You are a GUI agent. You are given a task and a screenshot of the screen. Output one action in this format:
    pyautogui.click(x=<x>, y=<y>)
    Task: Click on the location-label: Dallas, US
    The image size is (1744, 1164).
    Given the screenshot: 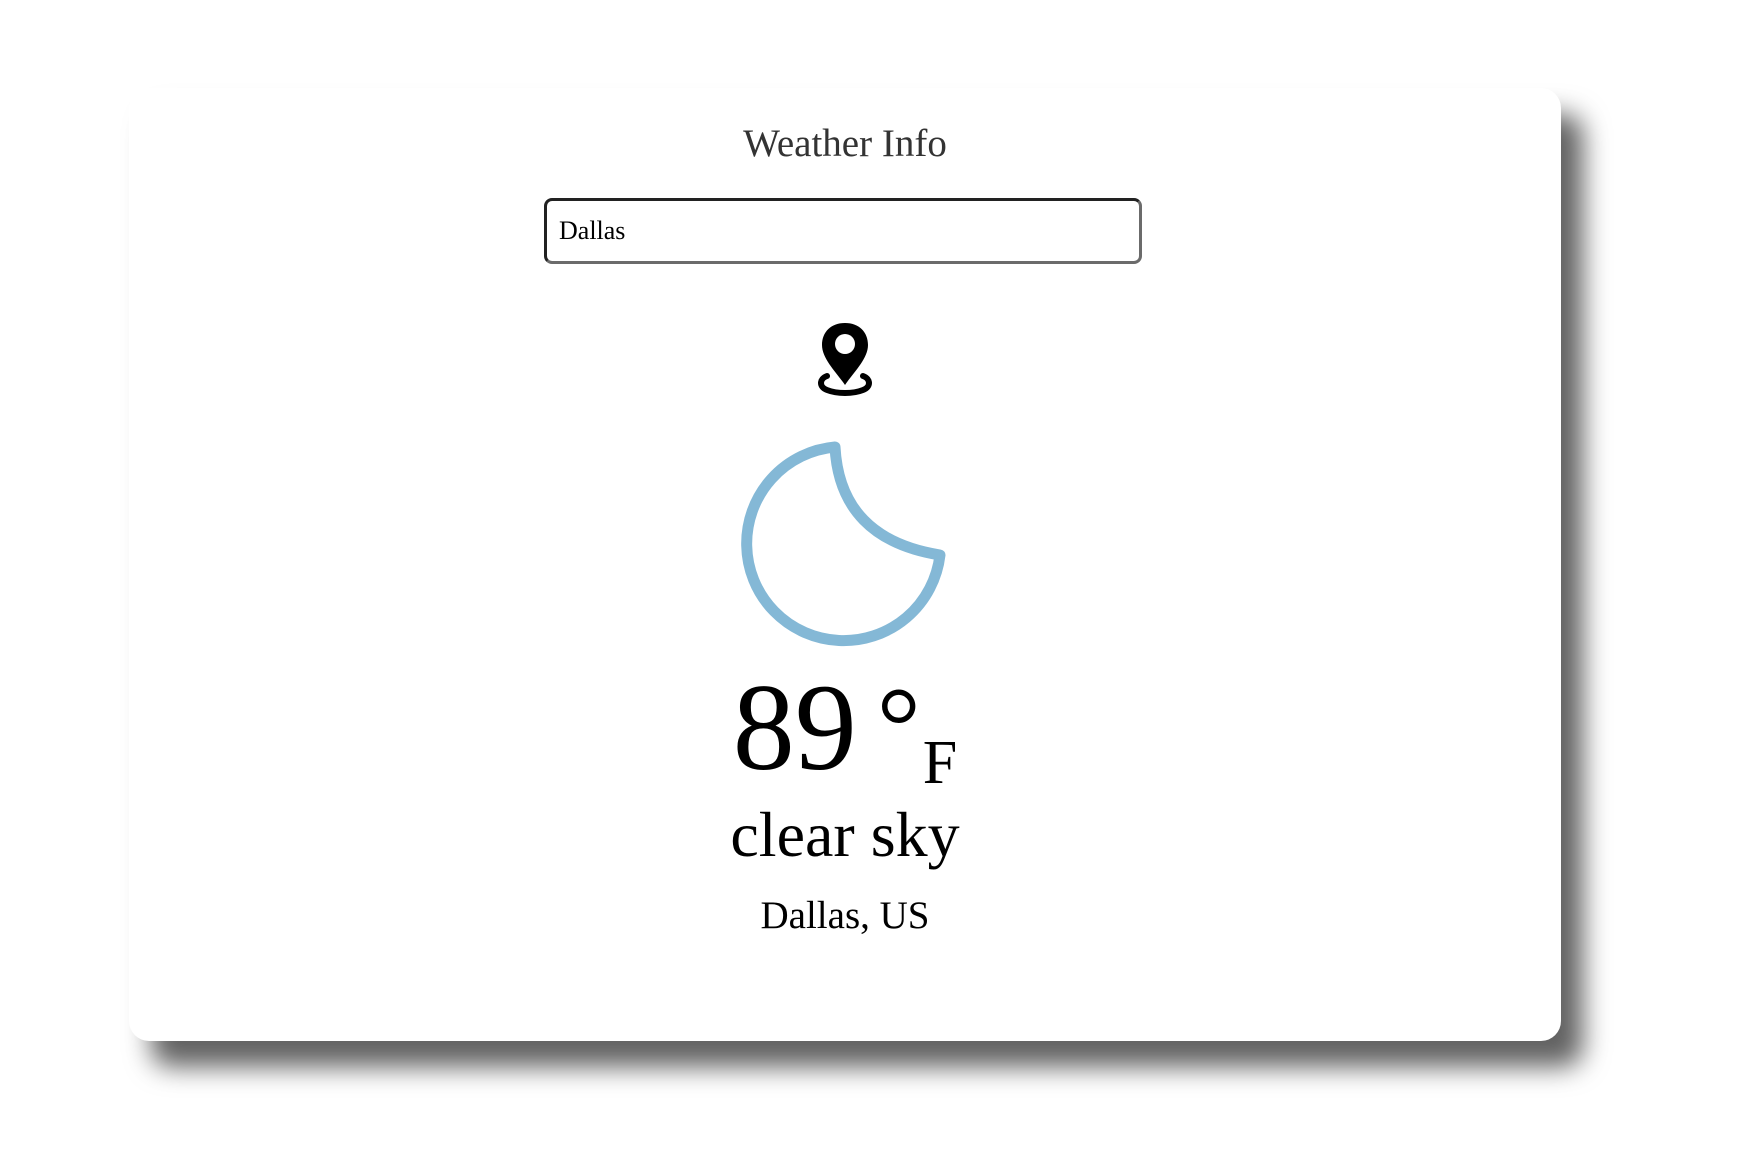 What is the action you would take?
    pyautogui.click(x=845, y=915)
    